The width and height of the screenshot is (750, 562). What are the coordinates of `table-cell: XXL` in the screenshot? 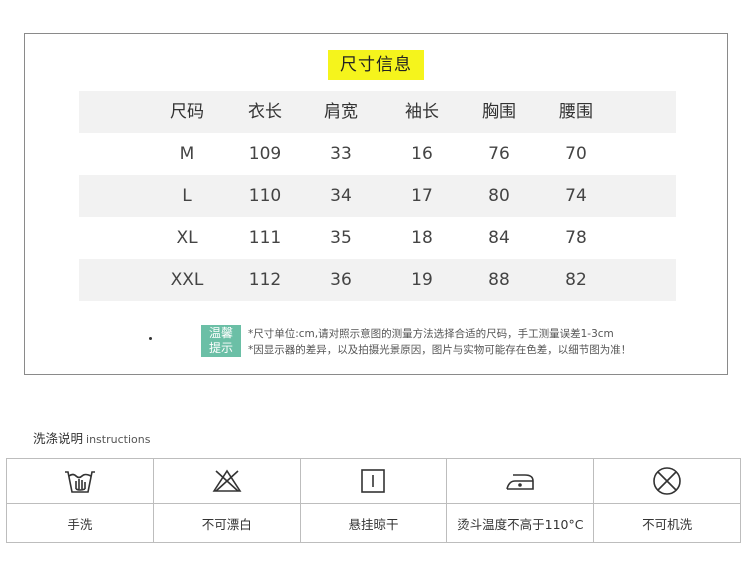 It's located at (187, 280).